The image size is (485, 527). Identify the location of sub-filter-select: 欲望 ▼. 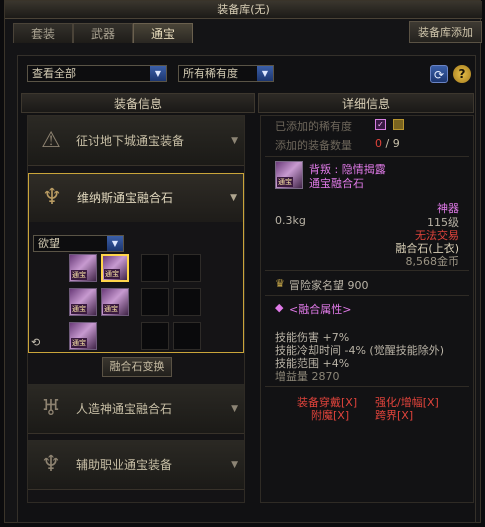
(78, 243).